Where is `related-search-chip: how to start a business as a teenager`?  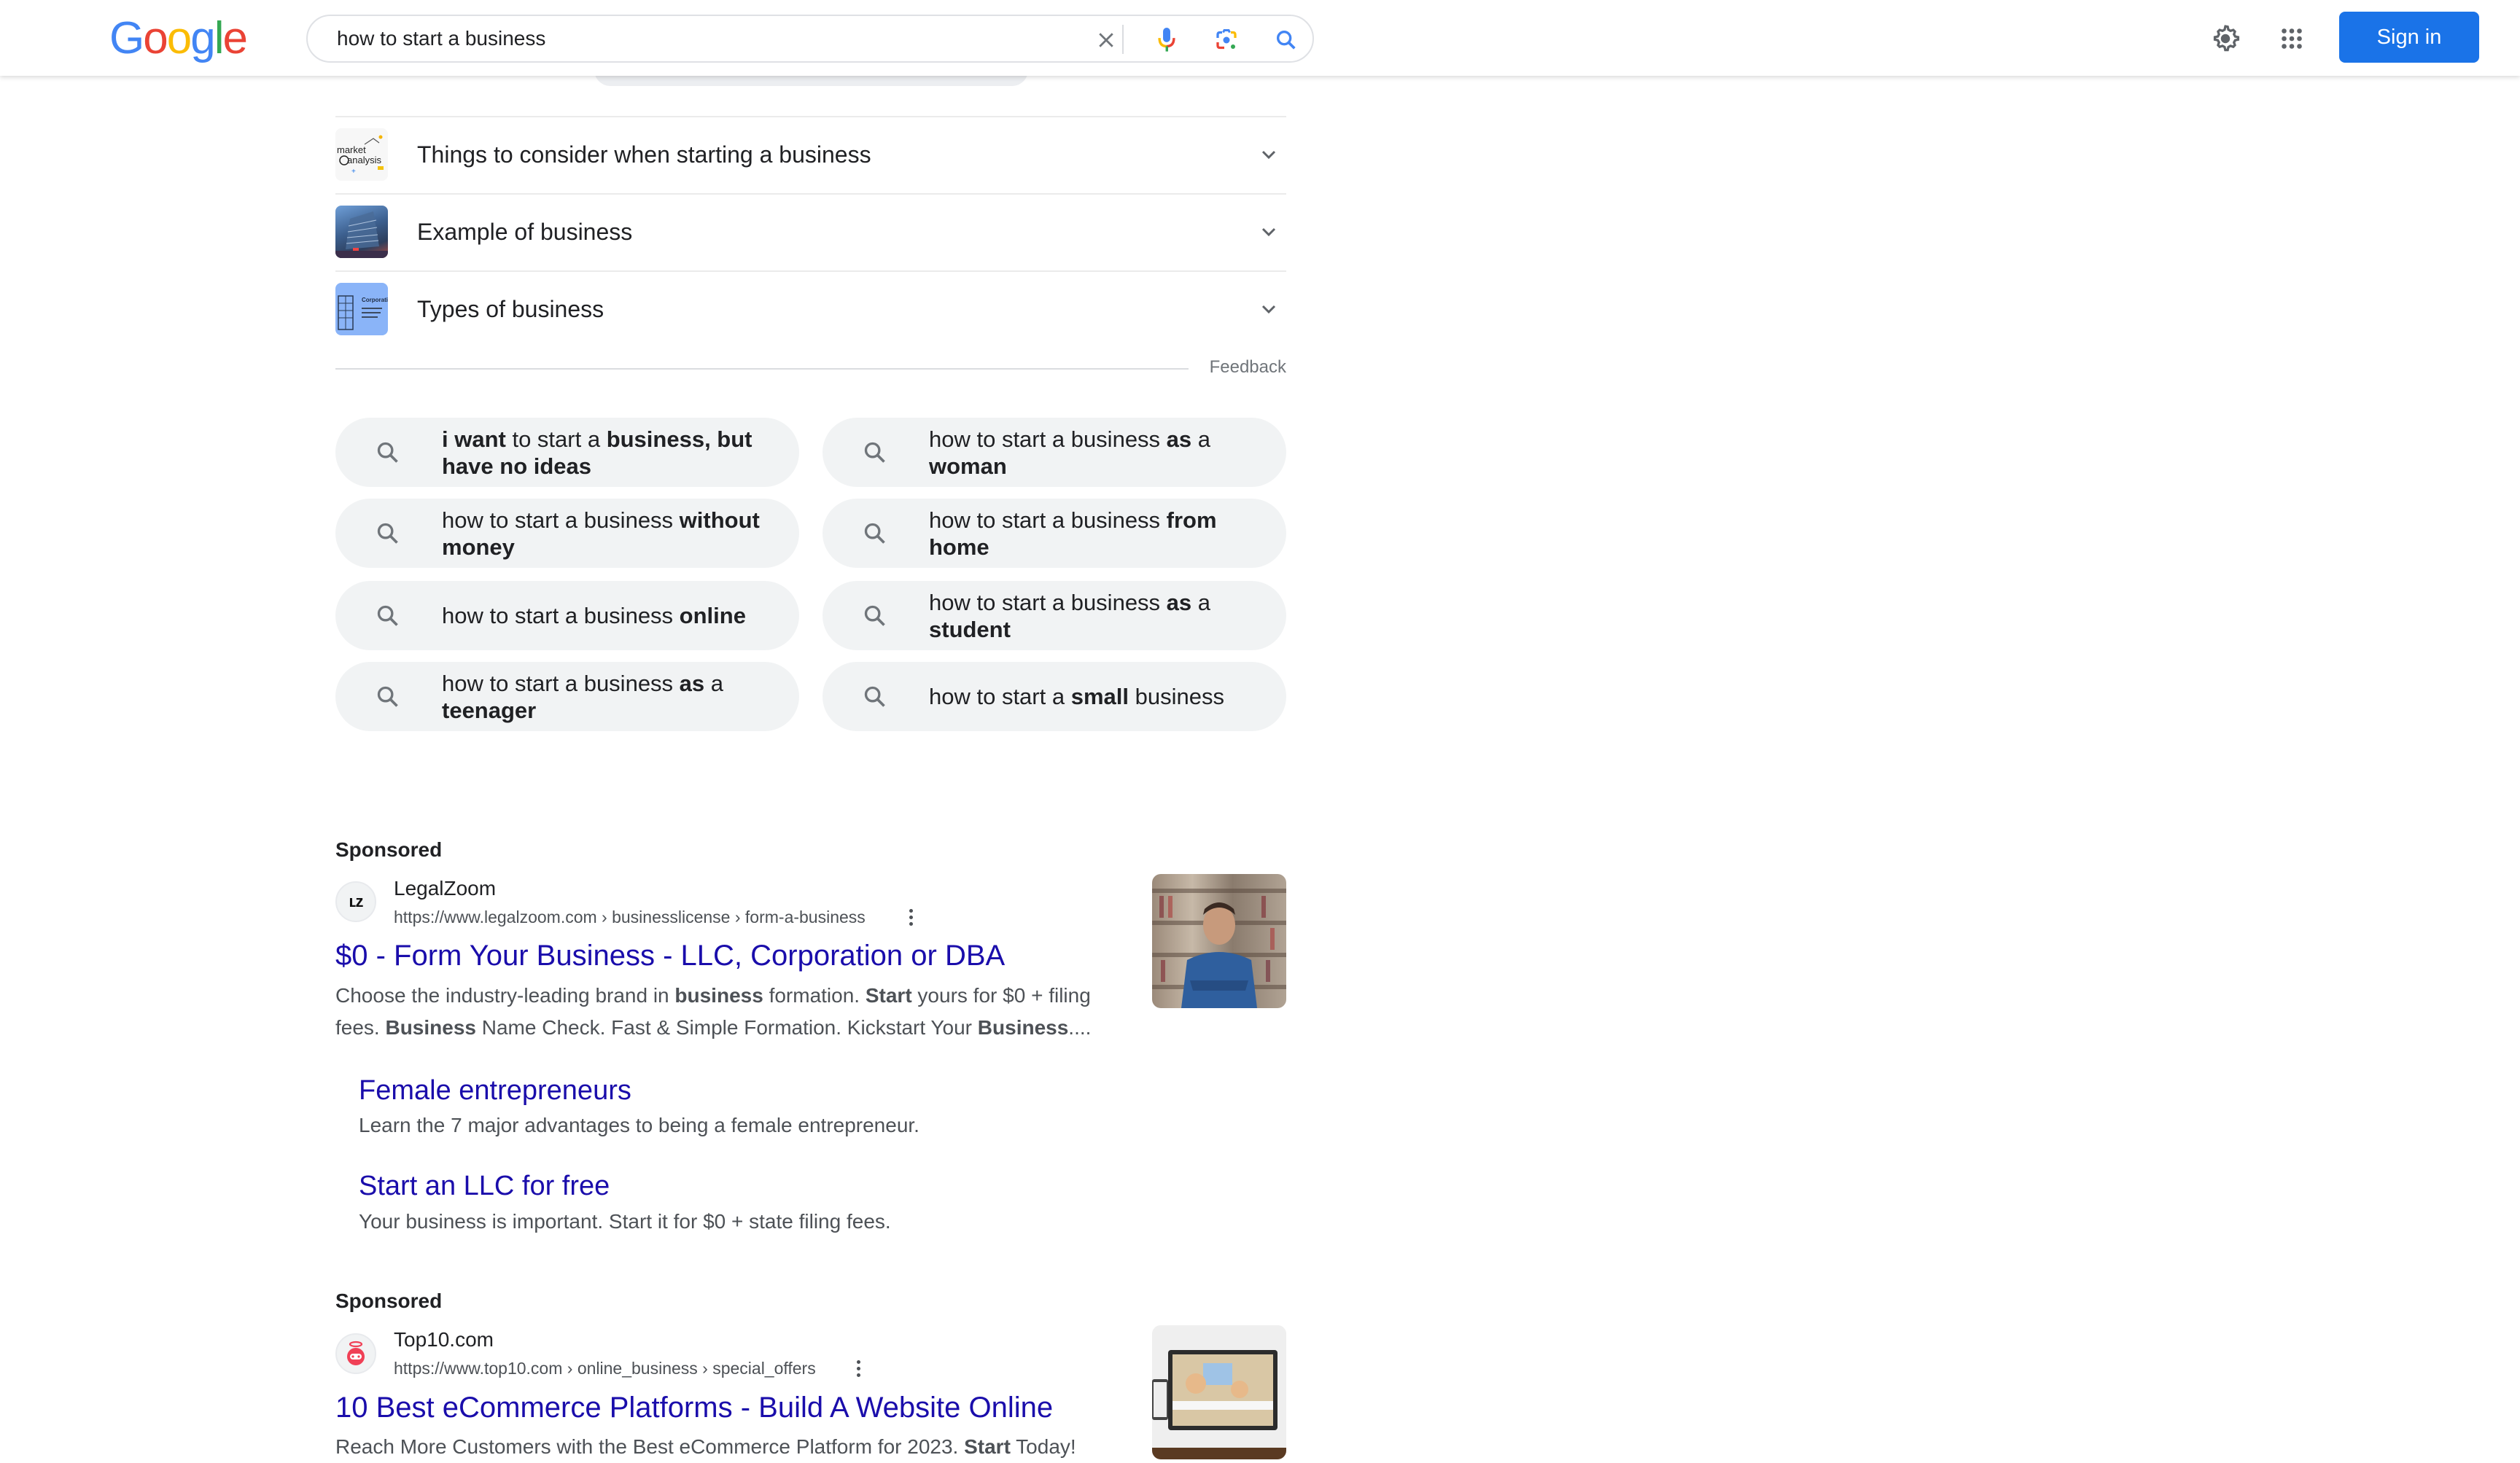
related-search-chip: how to start a business as a teenager is located at coordinates (567, 697).